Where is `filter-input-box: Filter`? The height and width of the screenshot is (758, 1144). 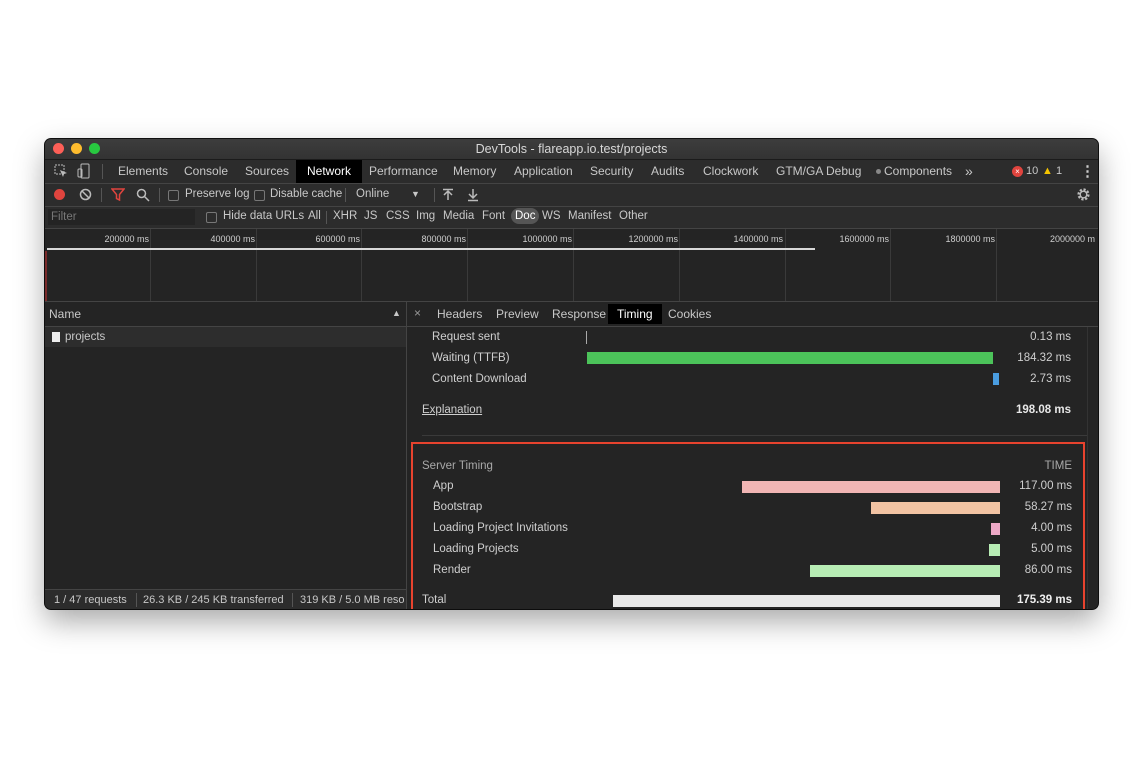 filter-input-box: Filter is located at coordinates (121, 217).